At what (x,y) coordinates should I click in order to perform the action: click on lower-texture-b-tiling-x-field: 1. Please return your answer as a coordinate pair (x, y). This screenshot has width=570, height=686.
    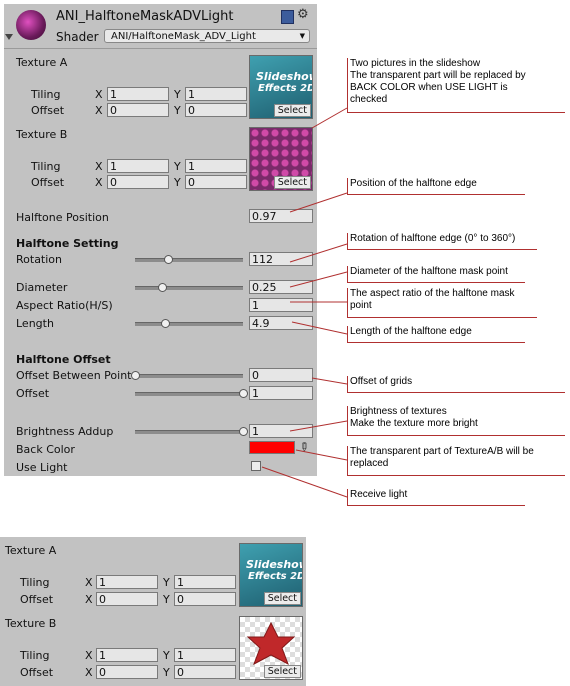
    Looking at the image, I should click on (127, 655).